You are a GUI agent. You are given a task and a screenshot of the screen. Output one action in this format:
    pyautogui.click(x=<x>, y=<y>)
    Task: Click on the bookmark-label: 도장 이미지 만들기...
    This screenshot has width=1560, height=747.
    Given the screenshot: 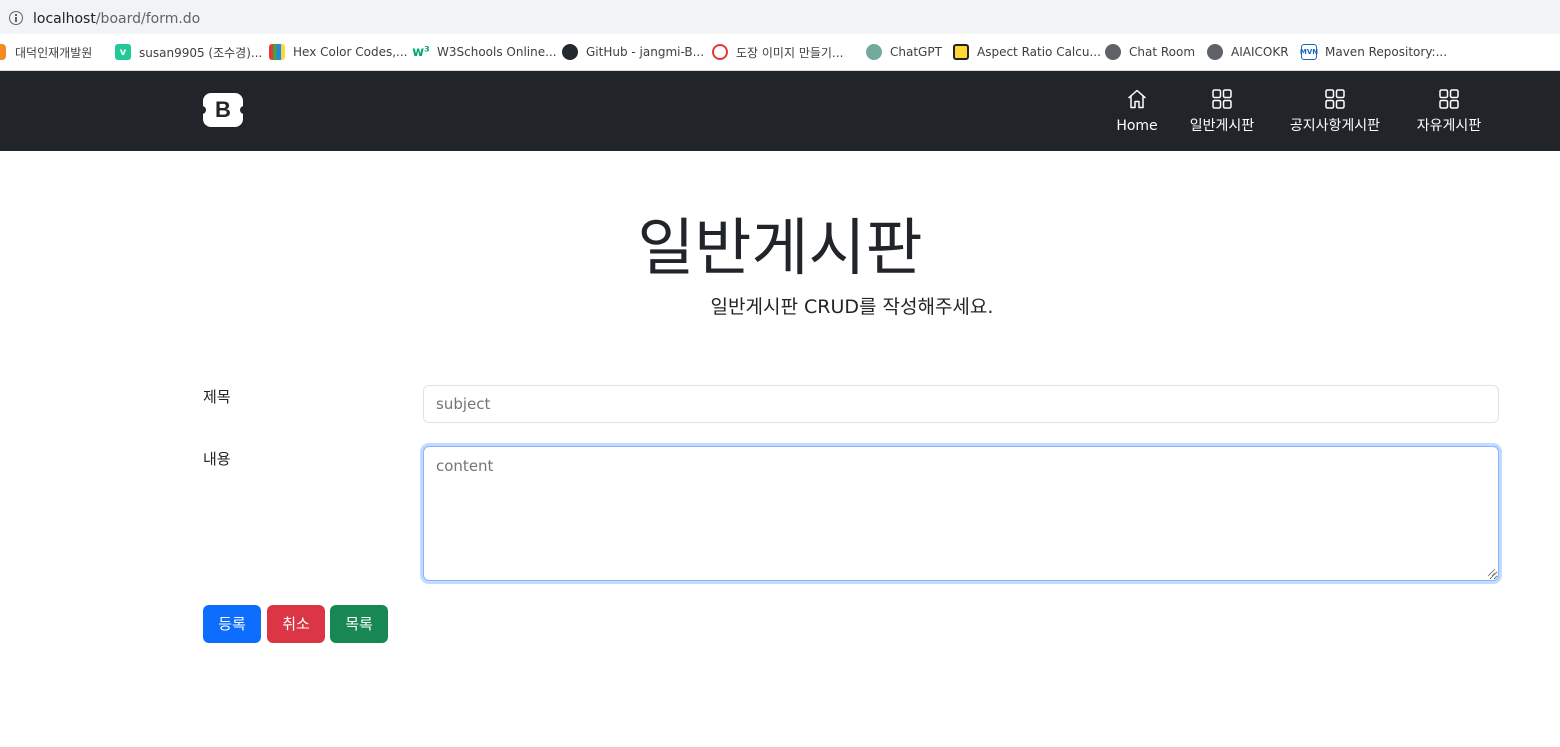 What is the action you would take?
    pyautogui.click(x=790, y=52)
    